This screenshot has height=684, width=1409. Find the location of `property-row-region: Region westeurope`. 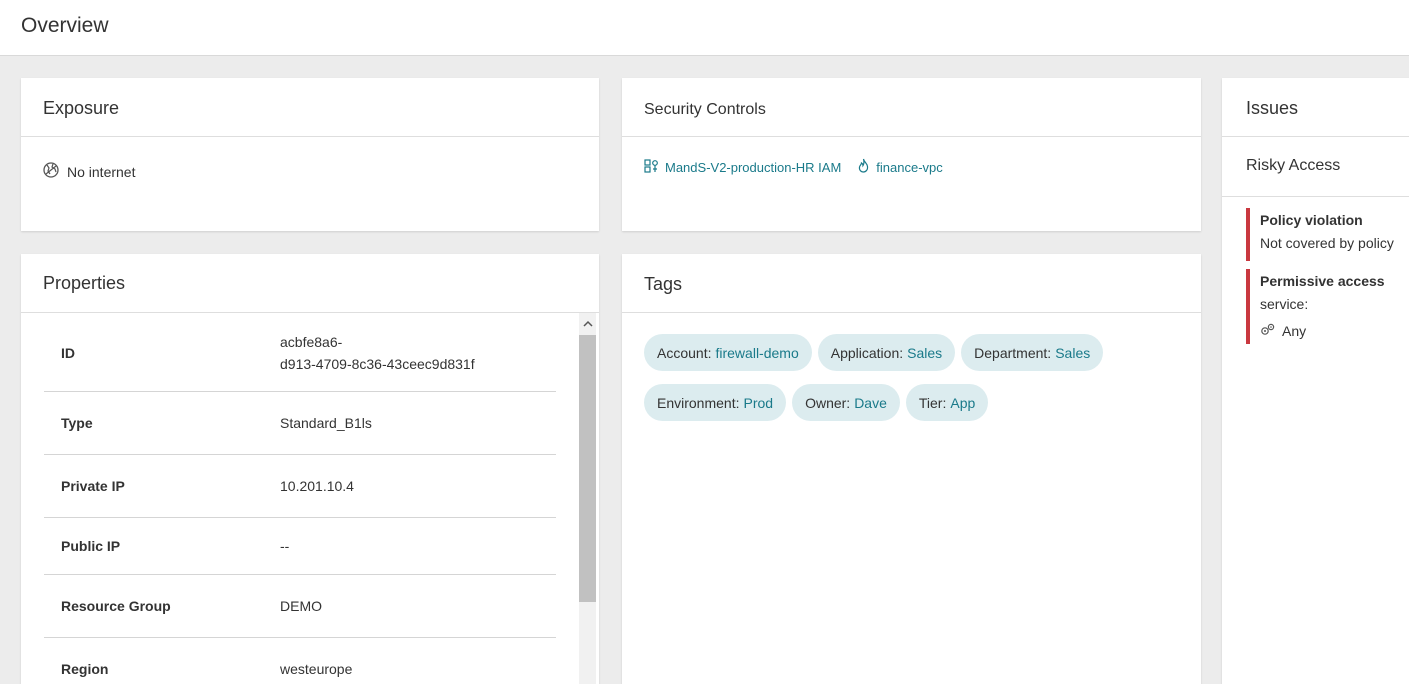

property-row-region: Region westeurope is located at coordinates (300, 661).